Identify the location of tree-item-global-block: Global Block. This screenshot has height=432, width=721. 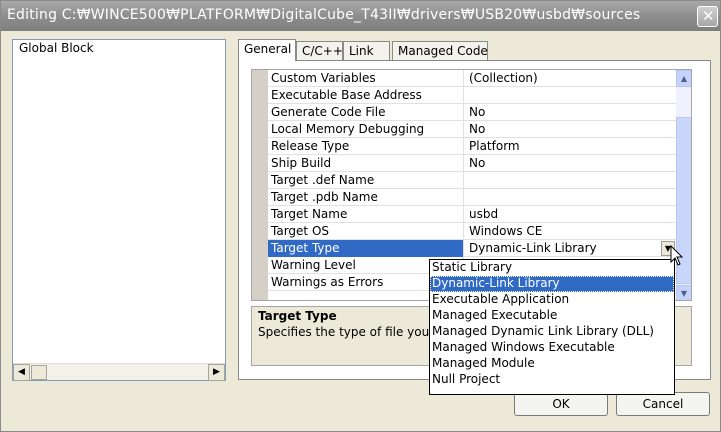
(56, 48).